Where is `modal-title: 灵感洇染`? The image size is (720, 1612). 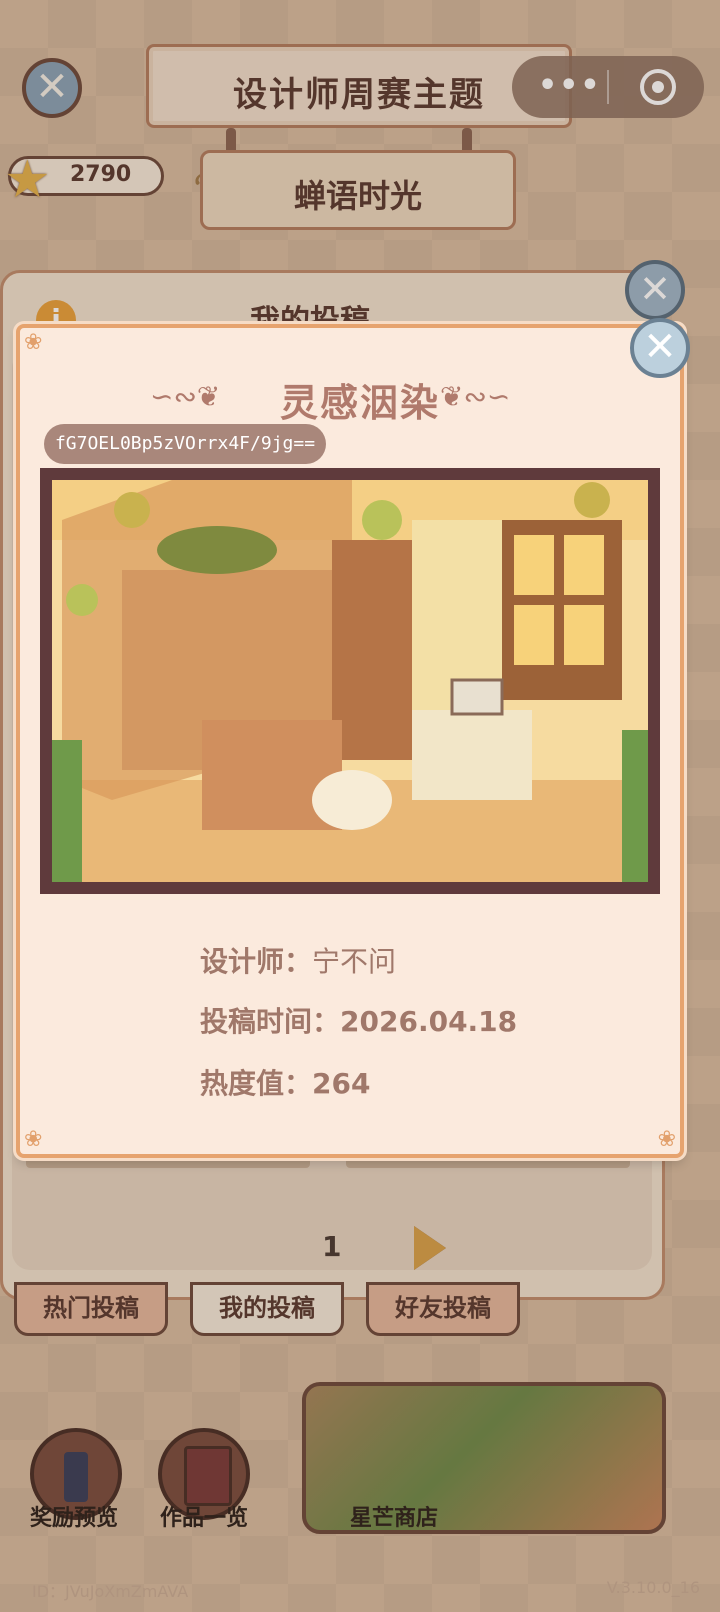
modal-title: 灵感洇染 is located at coordinates (359, 403).